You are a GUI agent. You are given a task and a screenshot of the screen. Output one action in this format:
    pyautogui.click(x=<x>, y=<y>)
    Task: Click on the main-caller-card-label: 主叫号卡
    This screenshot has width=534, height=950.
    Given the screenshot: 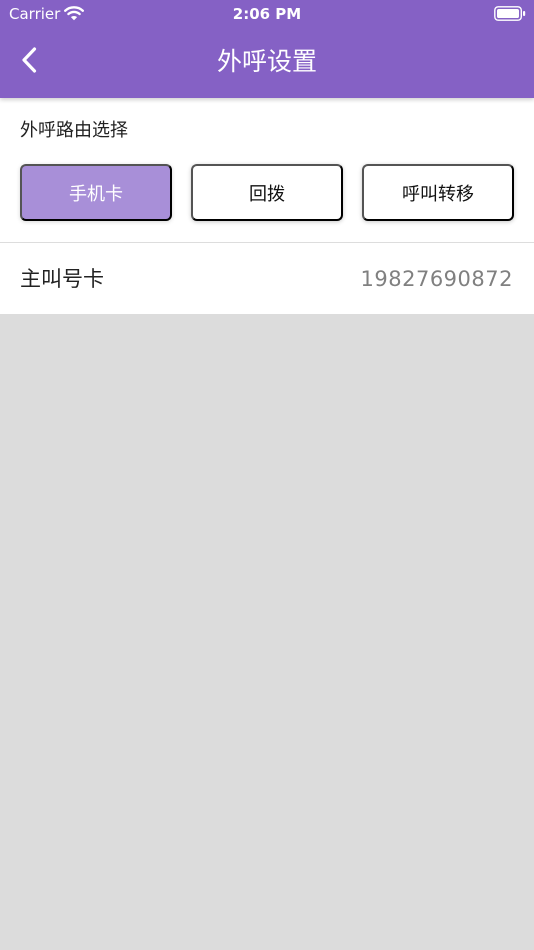 What is the action you would take?
    pyautogui.click(x=62, y=279)
    